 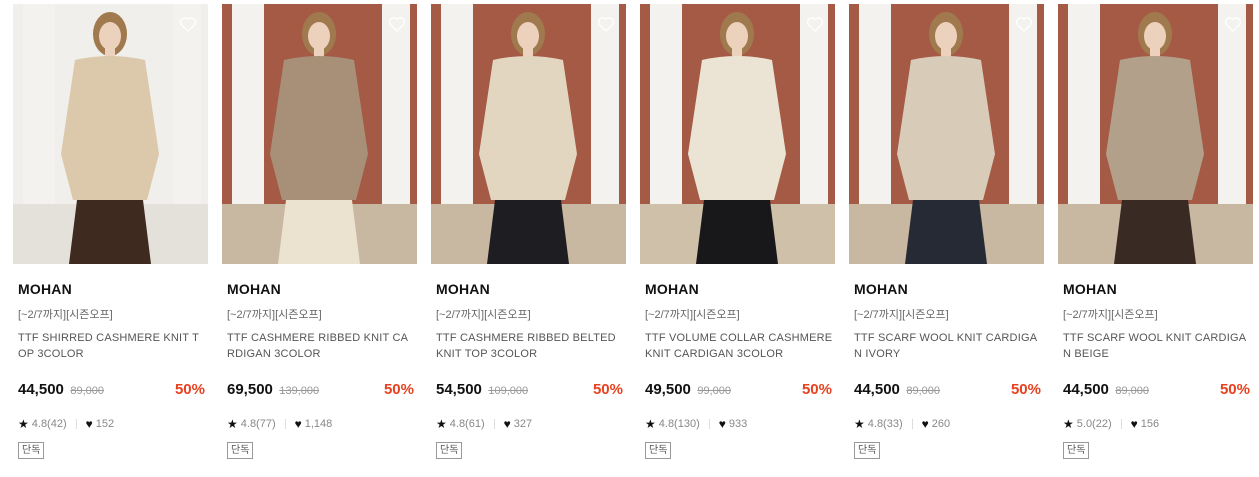 What do you see at coordinates (467, 424) in the screenshot?
I see `rating-count: 4.8(61)` at bounding box center [467, 424].